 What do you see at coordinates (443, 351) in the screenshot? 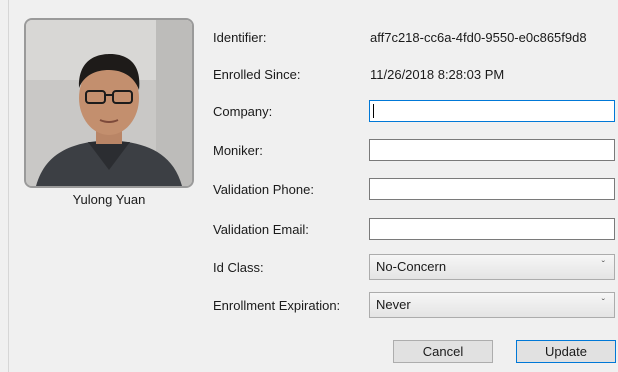
I see `cancel-button: Cancel` at bounding box center [443, 351].